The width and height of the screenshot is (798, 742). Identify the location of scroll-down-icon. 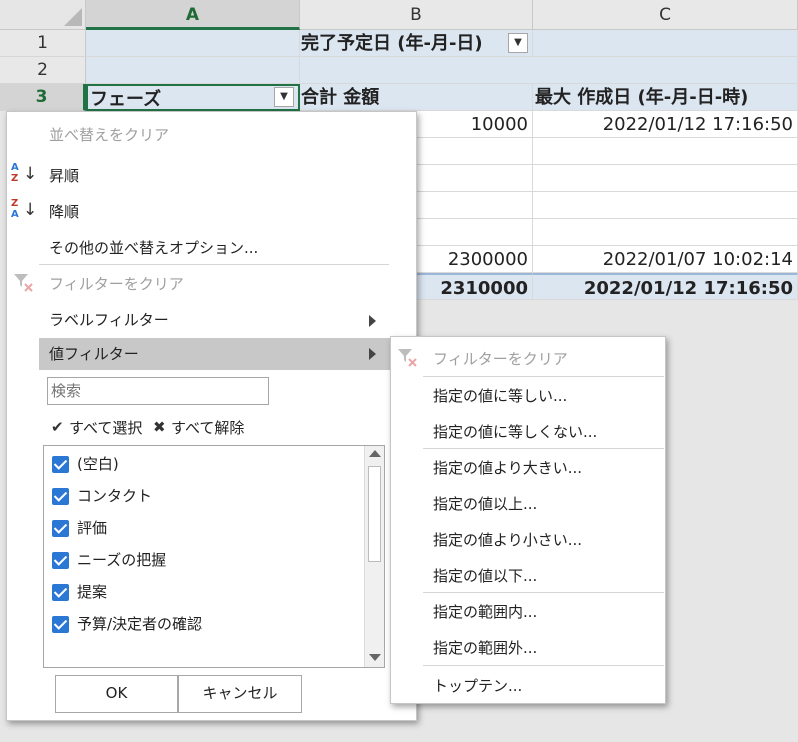
(375, 657).